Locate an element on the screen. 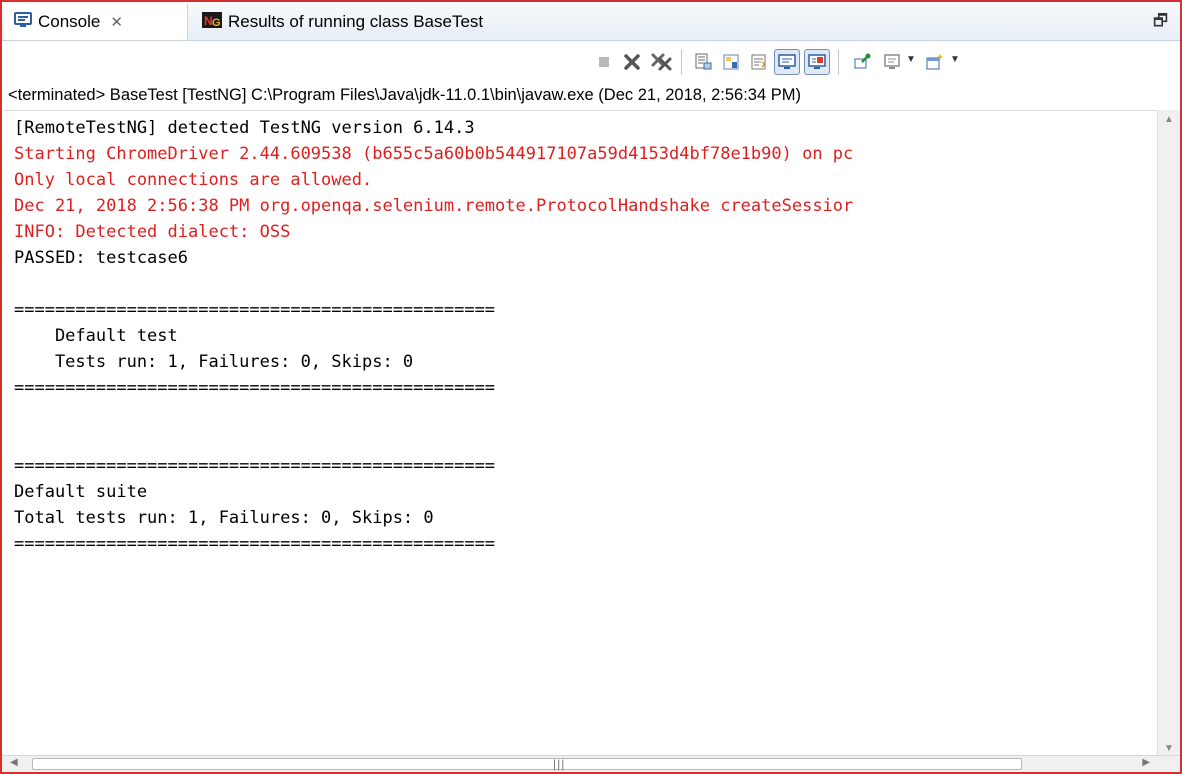  remove-all-terminated-icon is located at coordinates (662, 62).